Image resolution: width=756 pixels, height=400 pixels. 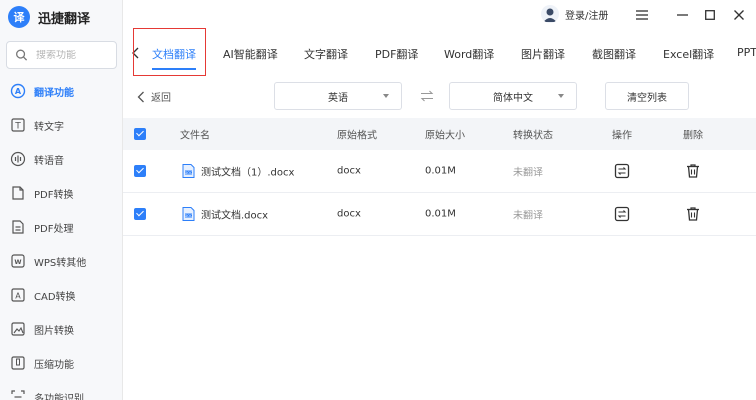 I want to click on clear-list-button: 清空列表, so click(x=647, y=96).